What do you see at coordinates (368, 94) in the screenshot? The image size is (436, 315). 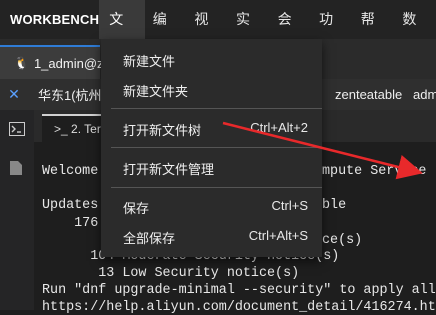 I see `database-label: zenteatable` at bounding box center [368, 94].